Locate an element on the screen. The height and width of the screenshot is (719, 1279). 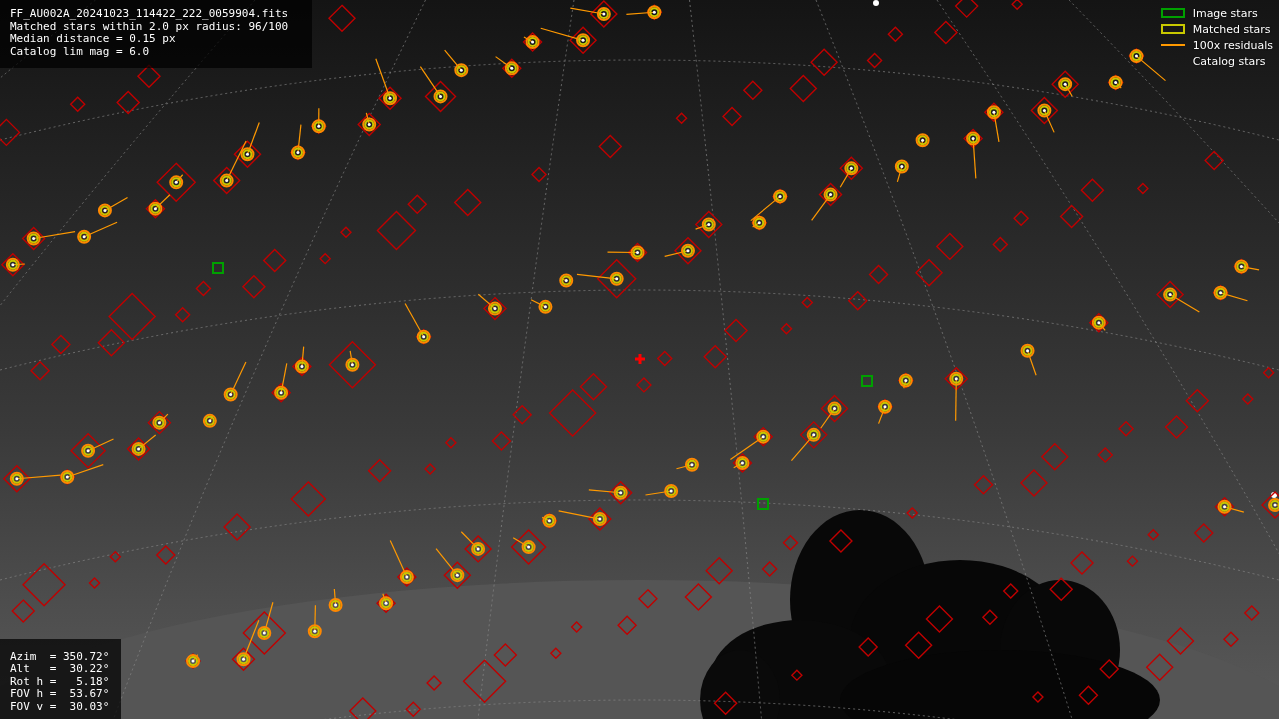
info-text: Matched stars within 2.0 px radius: 96/100 is located at coordinates (150, 26).